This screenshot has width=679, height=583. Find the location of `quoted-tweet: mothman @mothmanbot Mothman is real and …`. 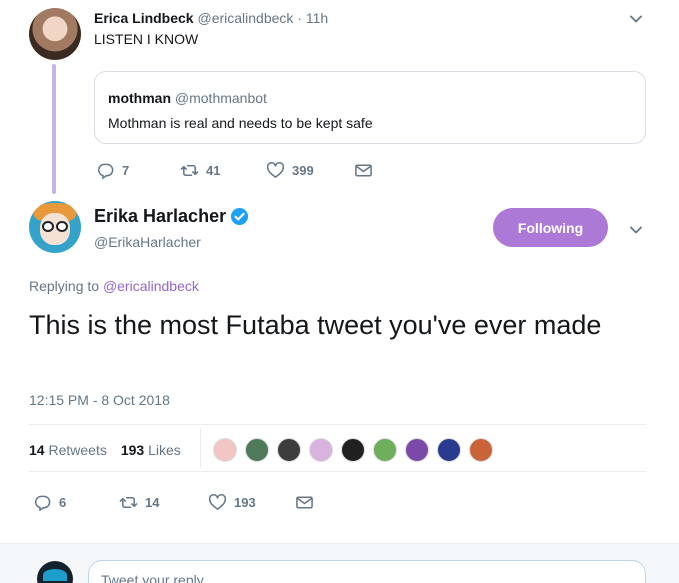

quoted-tweet: mothman @mothmanbot Mothman is real and … is located at coordinates (370, 107).